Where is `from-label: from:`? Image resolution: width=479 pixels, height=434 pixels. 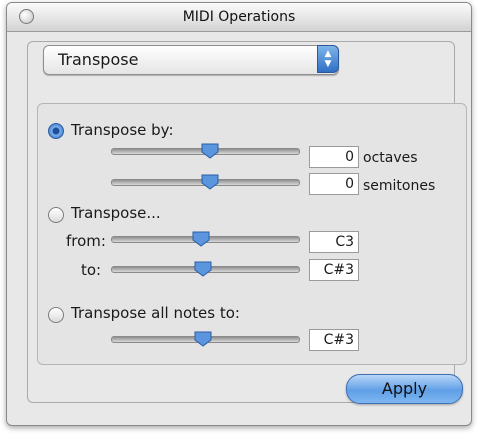 from-label: from: is located at coordinates (86, 241).